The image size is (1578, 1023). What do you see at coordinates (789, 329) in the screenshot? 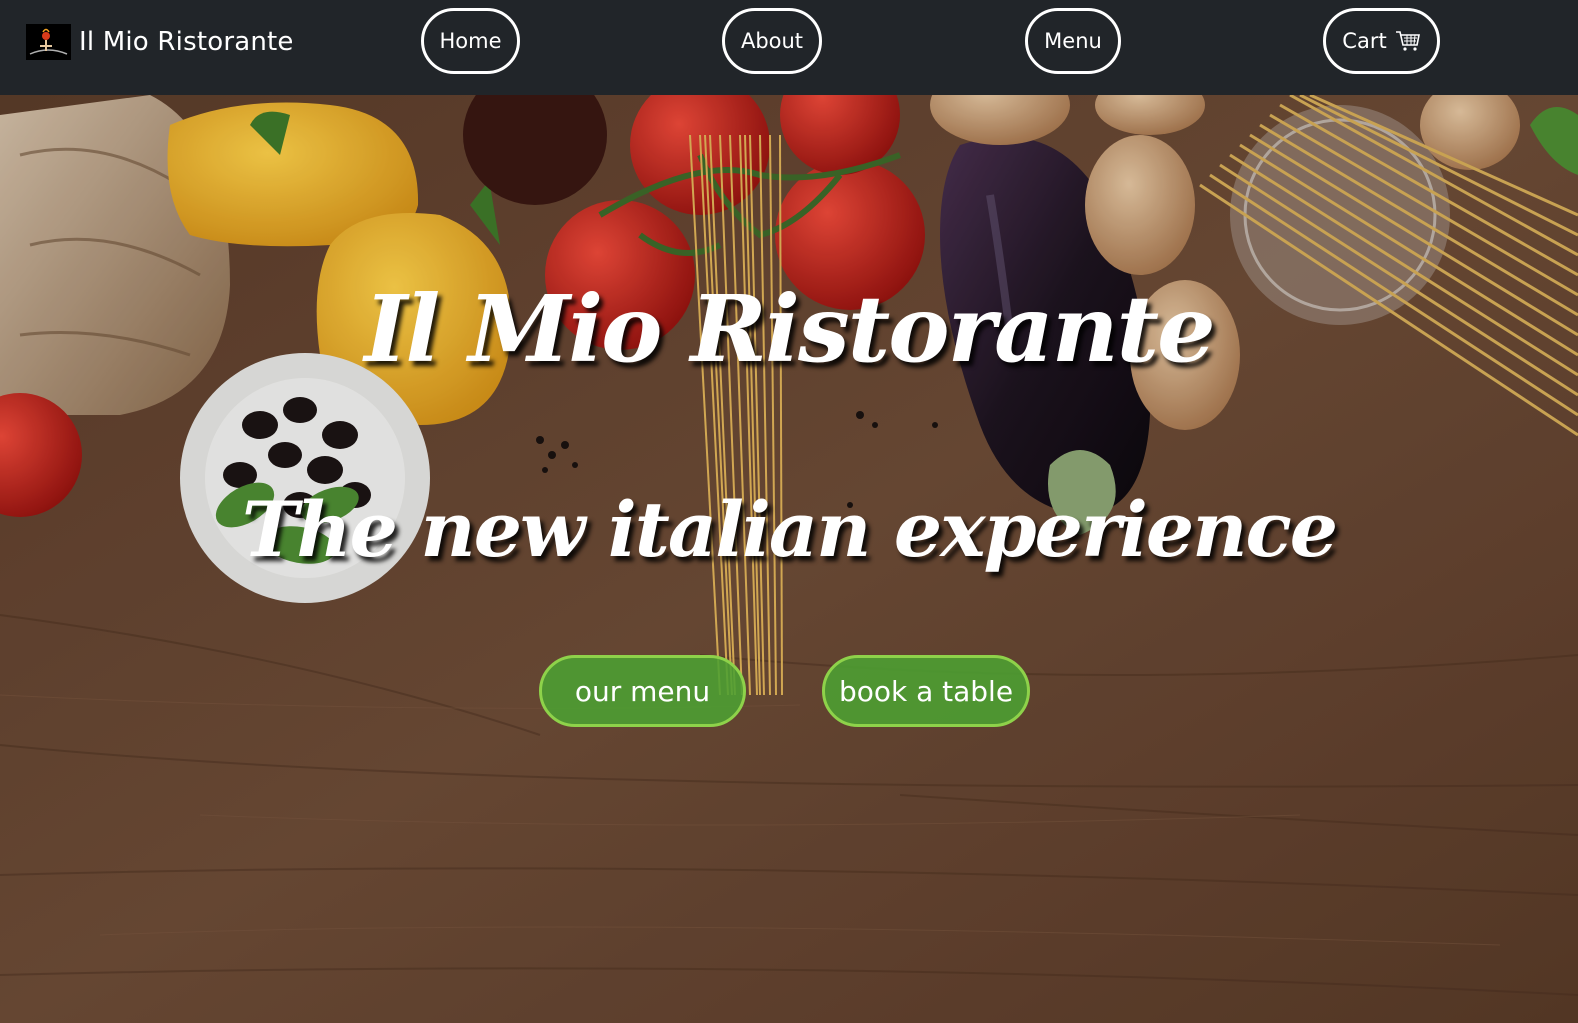
I see `hero-title: Il Mio Ristorante` at bounding box center [789, 329].